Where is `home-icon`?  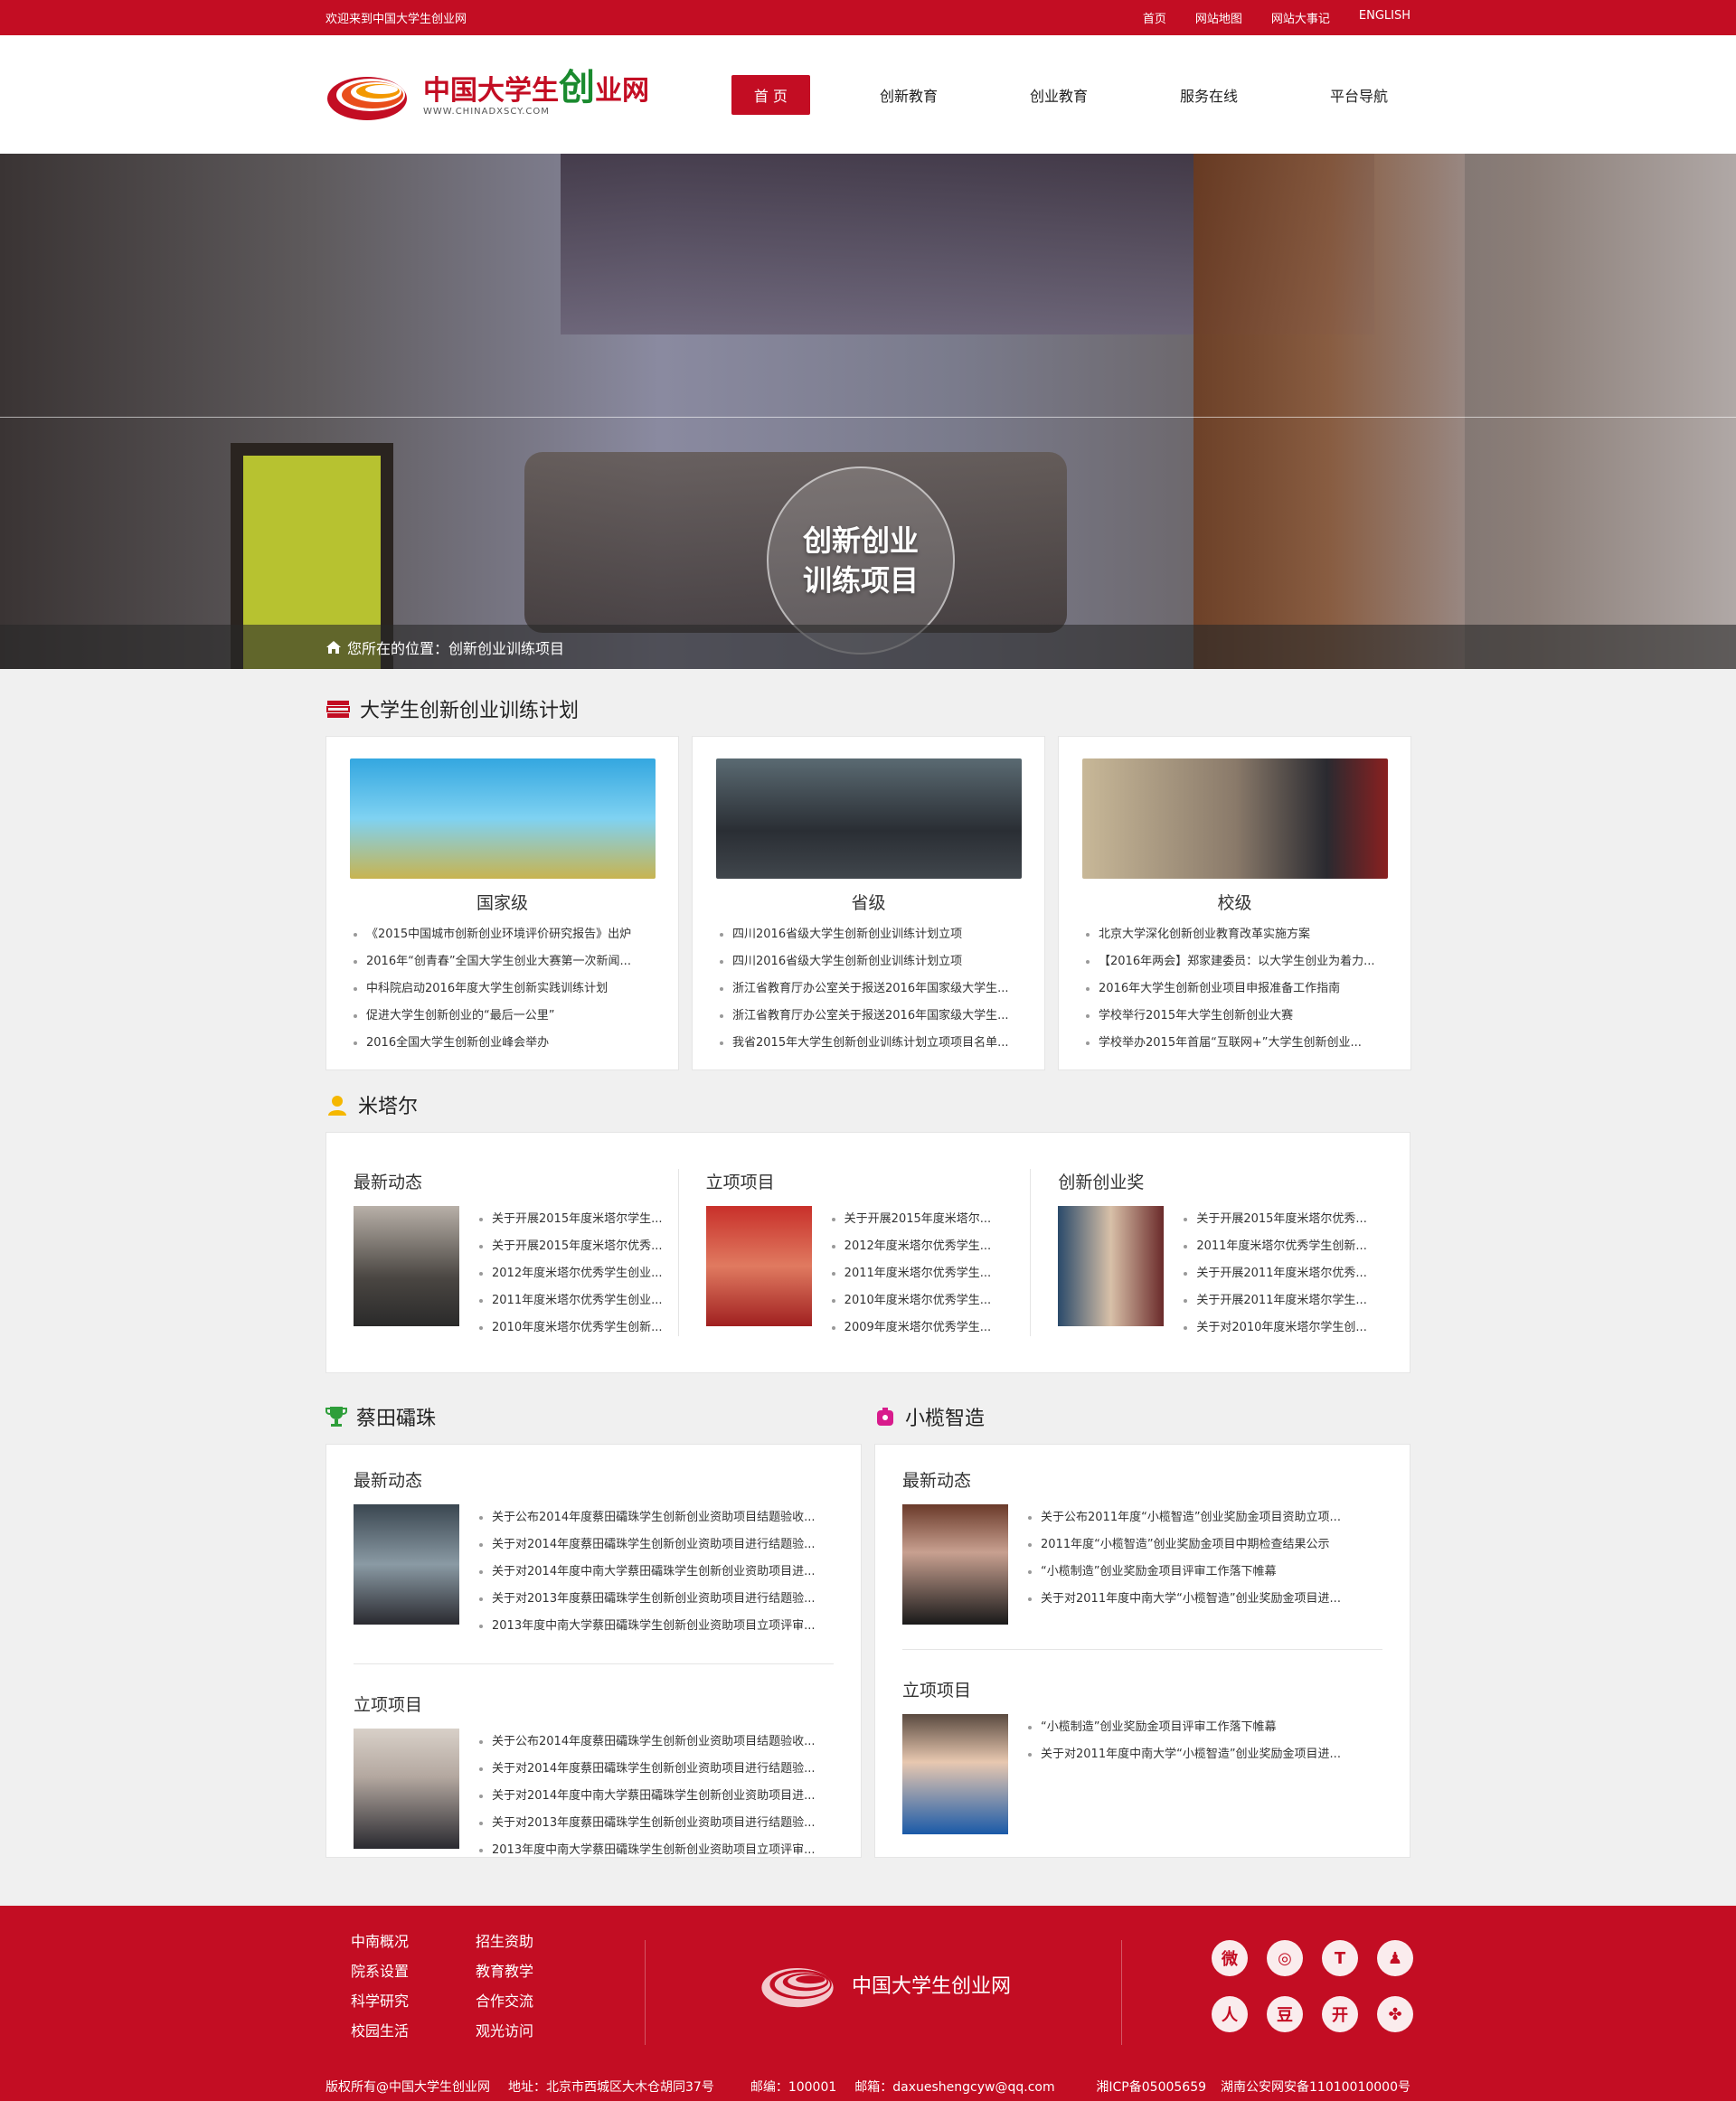
home-icon is located at coordinates (334, 648).